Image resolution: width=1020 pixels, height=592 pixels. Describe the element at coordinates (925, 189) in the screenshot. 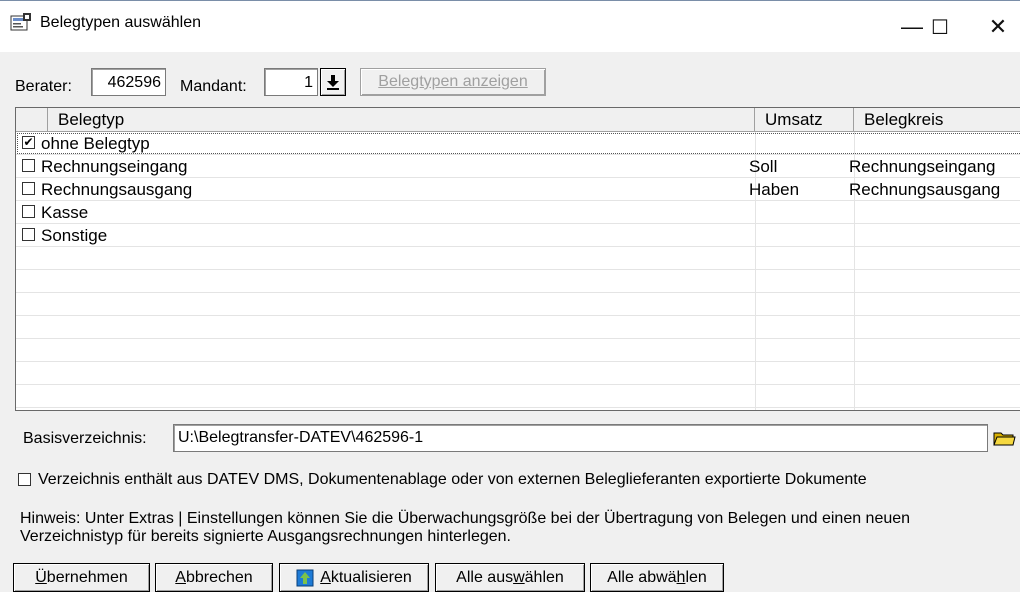

I see `cell-belegkreis: Rechnungsausgang` at that location.